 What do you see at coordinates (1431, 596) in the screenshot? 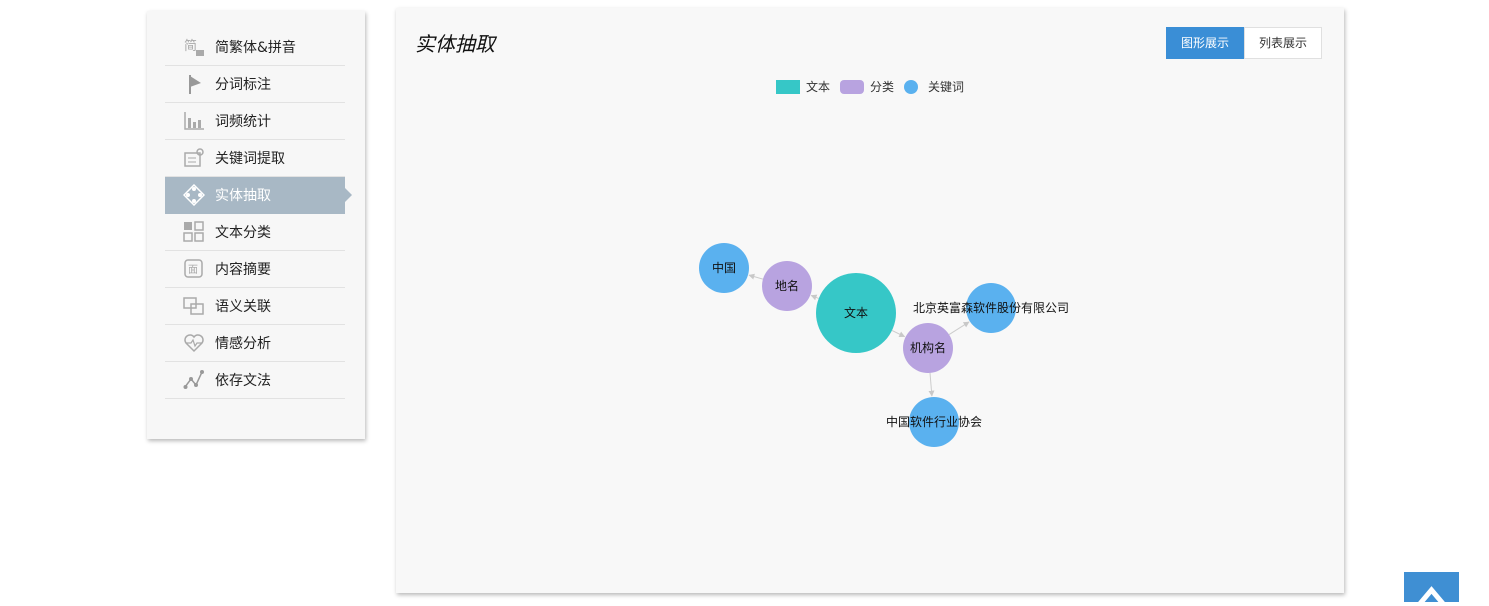
I see `chevron-up-icon` at bounding box center [1431, 596].